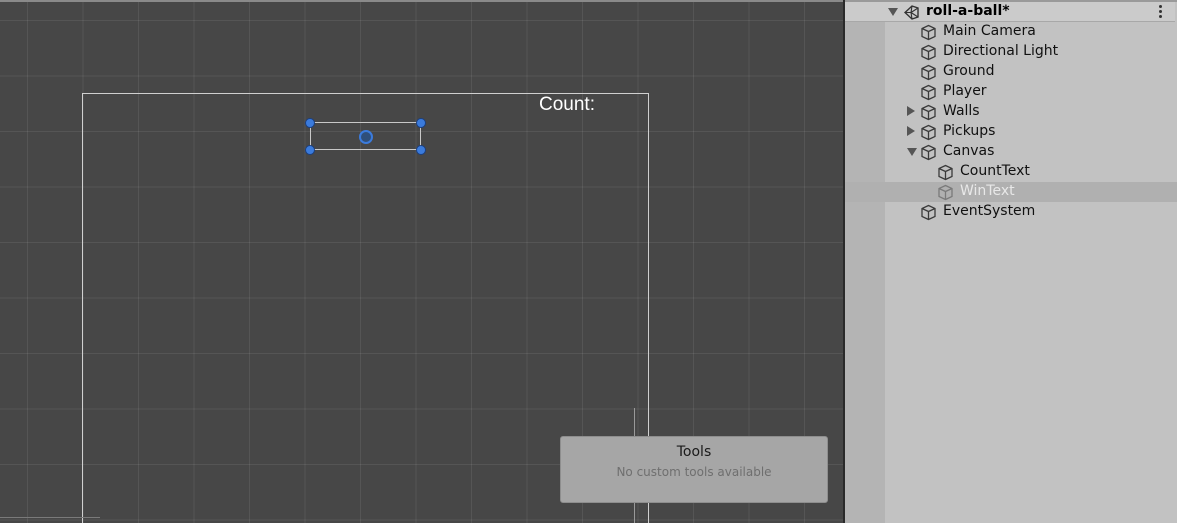 The image size is (1177, 523). I want to click on count-text-preview: Count:, so click(567, 105).